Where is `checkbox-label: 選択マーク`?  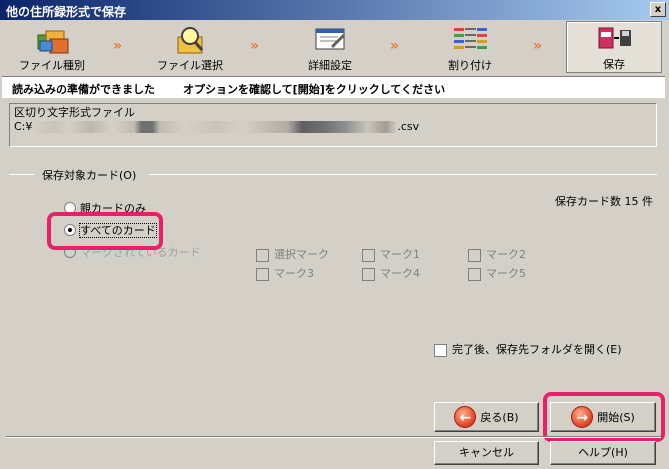
checkbox-label: 選択マーク is located at coordinates (301, 254).